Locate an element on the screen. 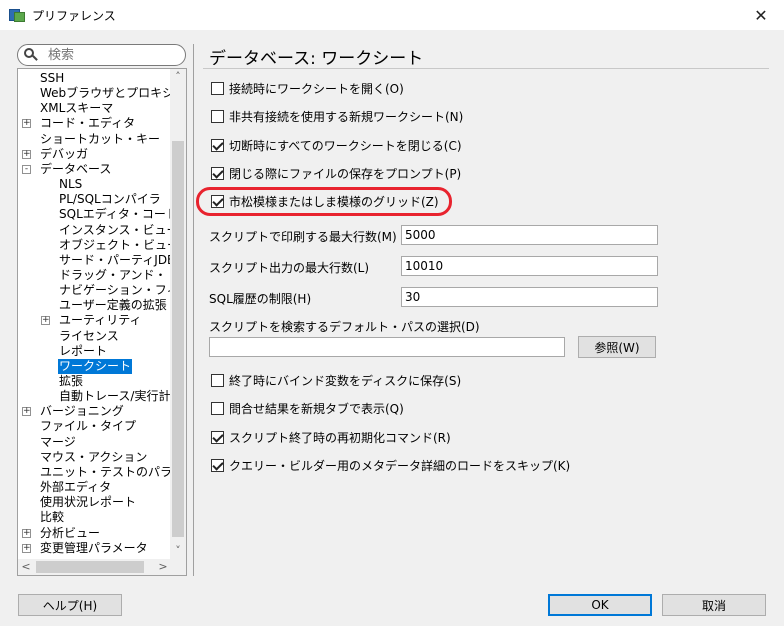 This screenshot has height=626, width=784. sql-history-limit-field is located at coordinates (529, 297).